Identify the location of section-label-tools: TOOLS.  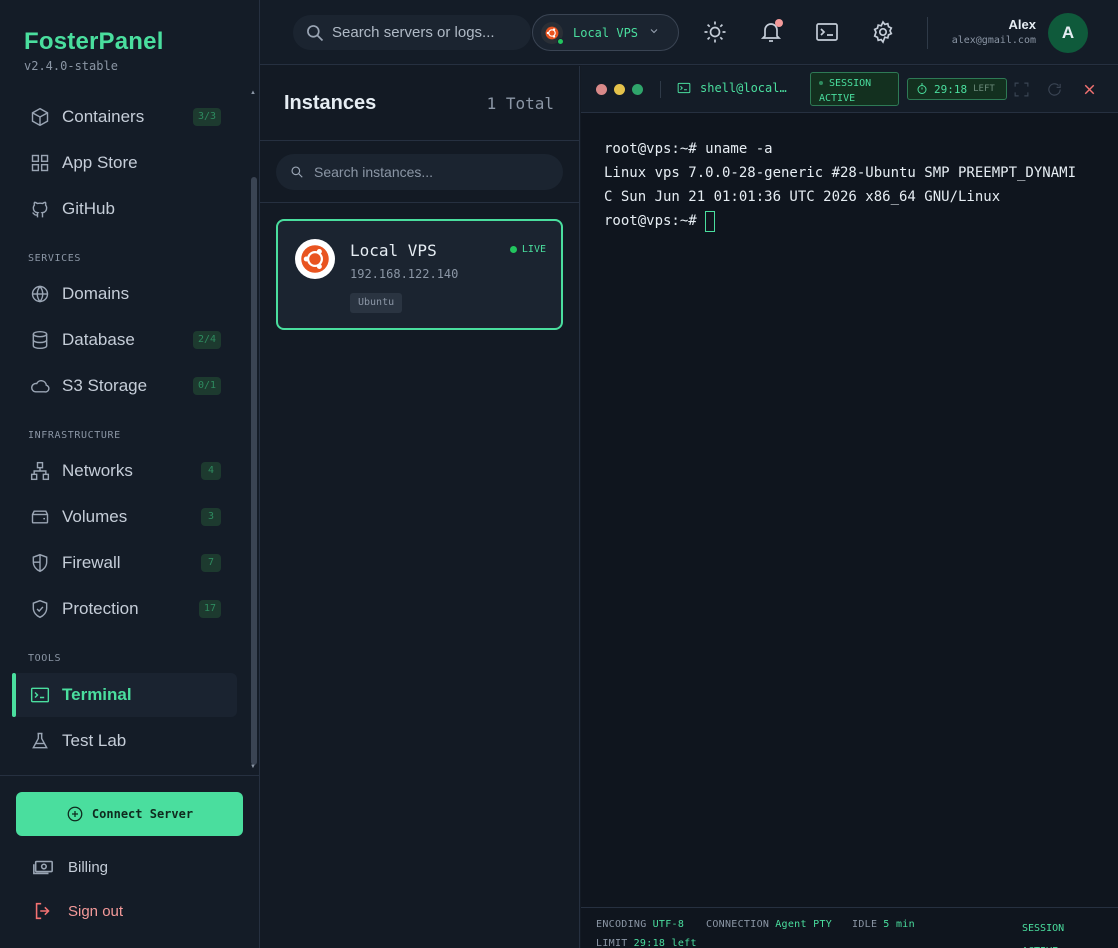
(45, 658).